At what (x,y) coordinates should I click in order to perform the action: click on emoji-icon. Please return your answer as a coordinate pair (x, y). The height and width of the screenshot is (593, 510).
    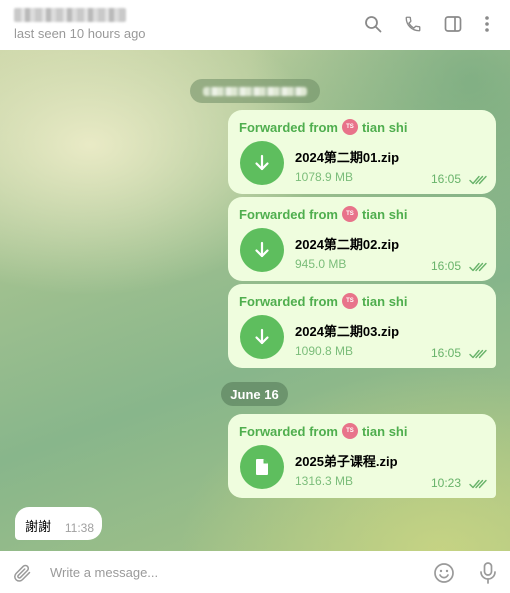
    Looking at the image, I should click on (444, 573).